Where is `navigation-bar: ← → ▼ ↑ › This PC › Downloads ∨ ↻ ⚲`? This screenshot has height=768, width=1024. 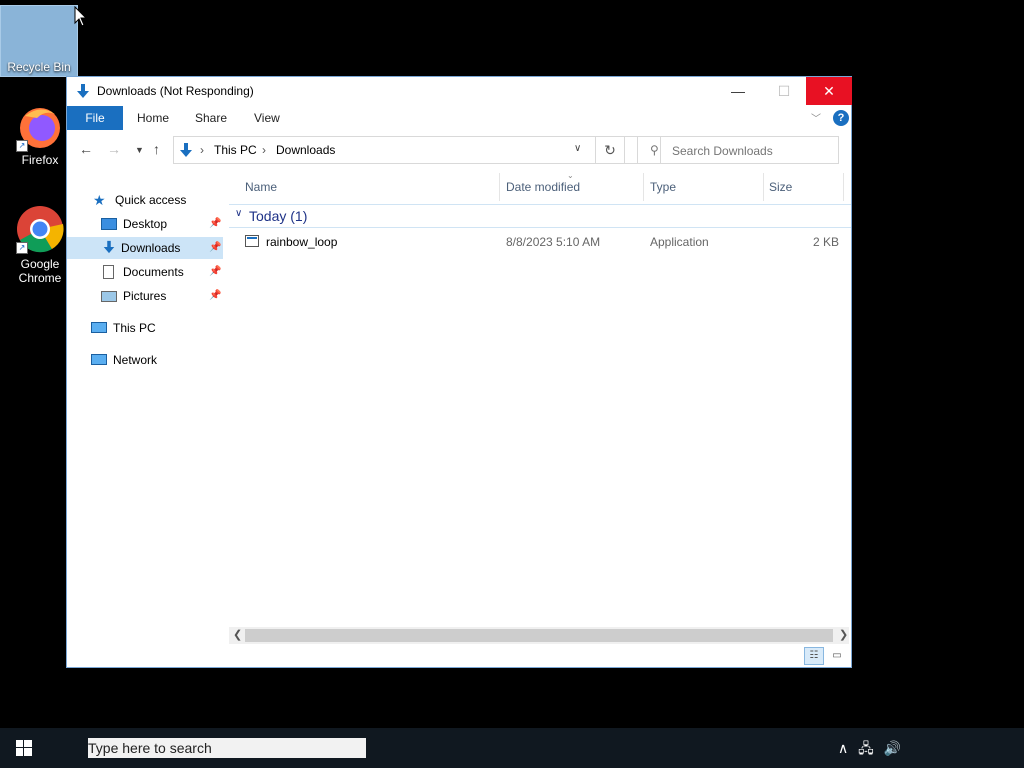 navigation-bar: ← → ▼ ↑ › This PC › Downloads ∨ ↻ ⚲ is located at coordinates (459, 151).